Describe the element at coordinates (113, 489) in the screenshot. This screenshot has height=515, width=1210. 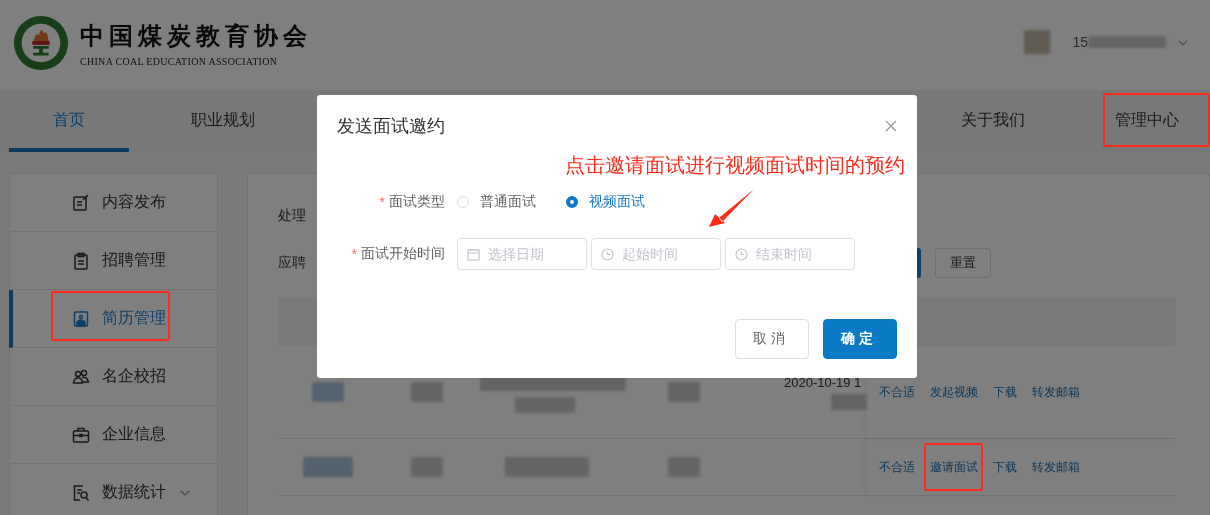
I see `sidebar-item: 数据统计` at that location.